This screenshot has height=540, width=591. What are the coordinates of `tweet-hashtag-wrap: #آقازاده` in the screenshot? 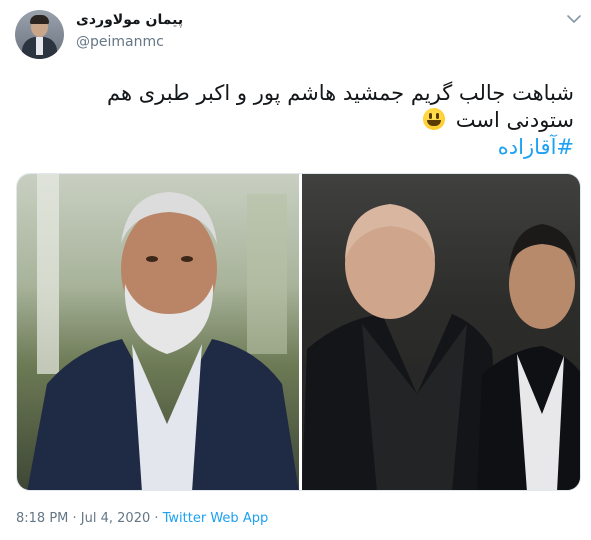 It's located at (294, 147).